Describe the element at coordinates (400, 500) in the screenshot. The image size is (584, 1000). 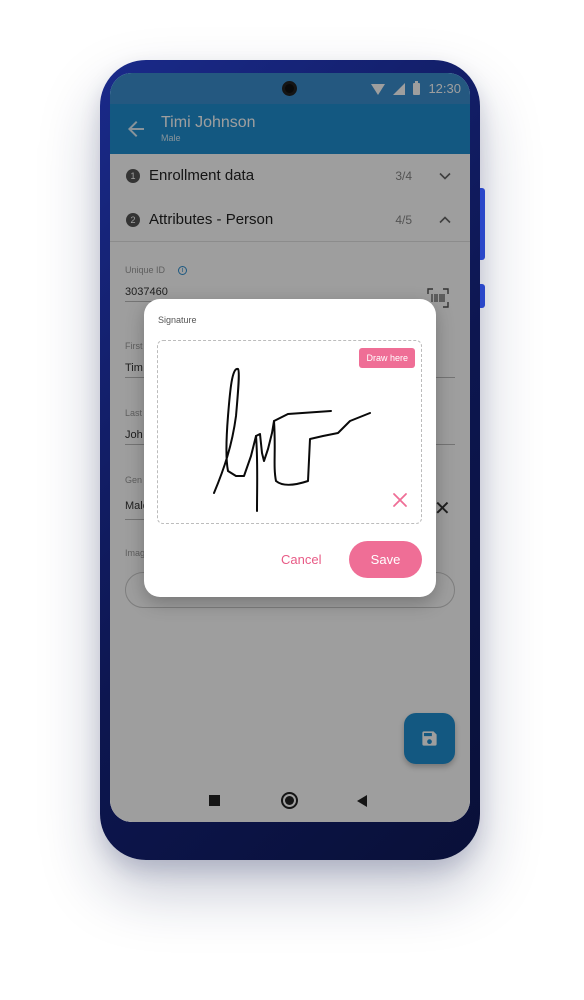
I see `clear-signature-icon` at that location.